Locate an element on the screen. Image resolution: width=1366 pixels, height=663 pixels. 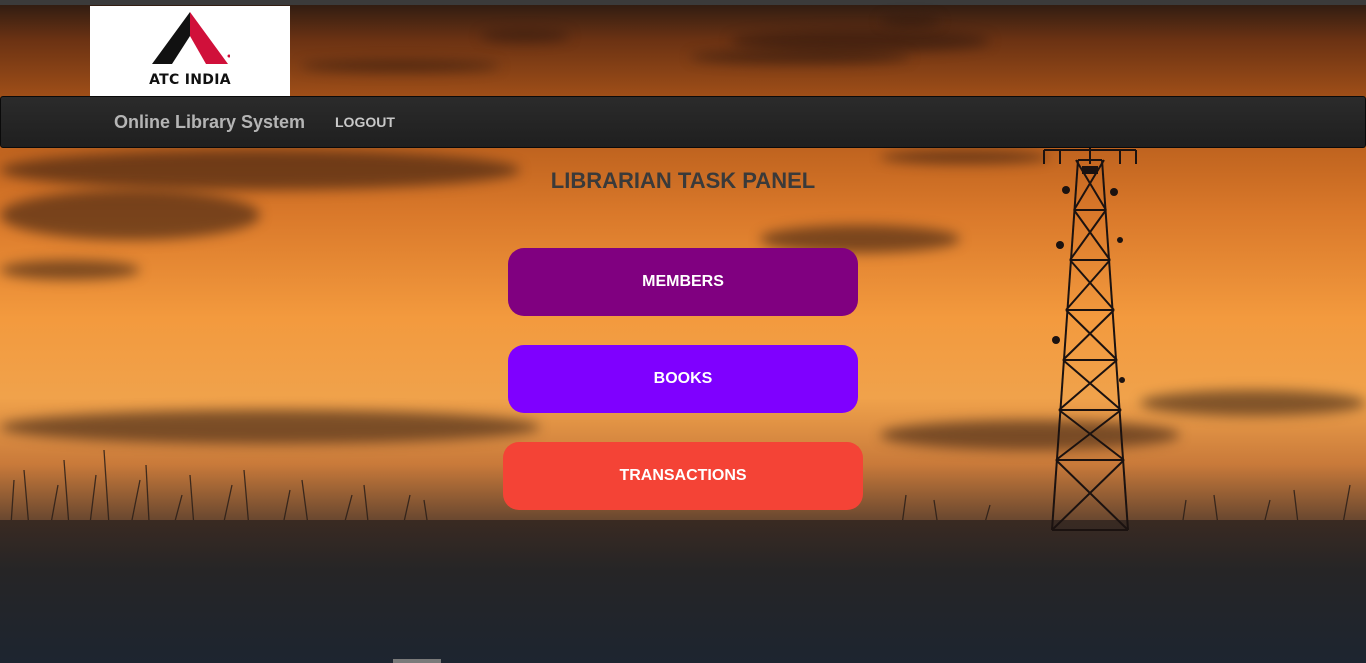
atc-india-logo: ATC INDIA is located at coordinates (190, 51).